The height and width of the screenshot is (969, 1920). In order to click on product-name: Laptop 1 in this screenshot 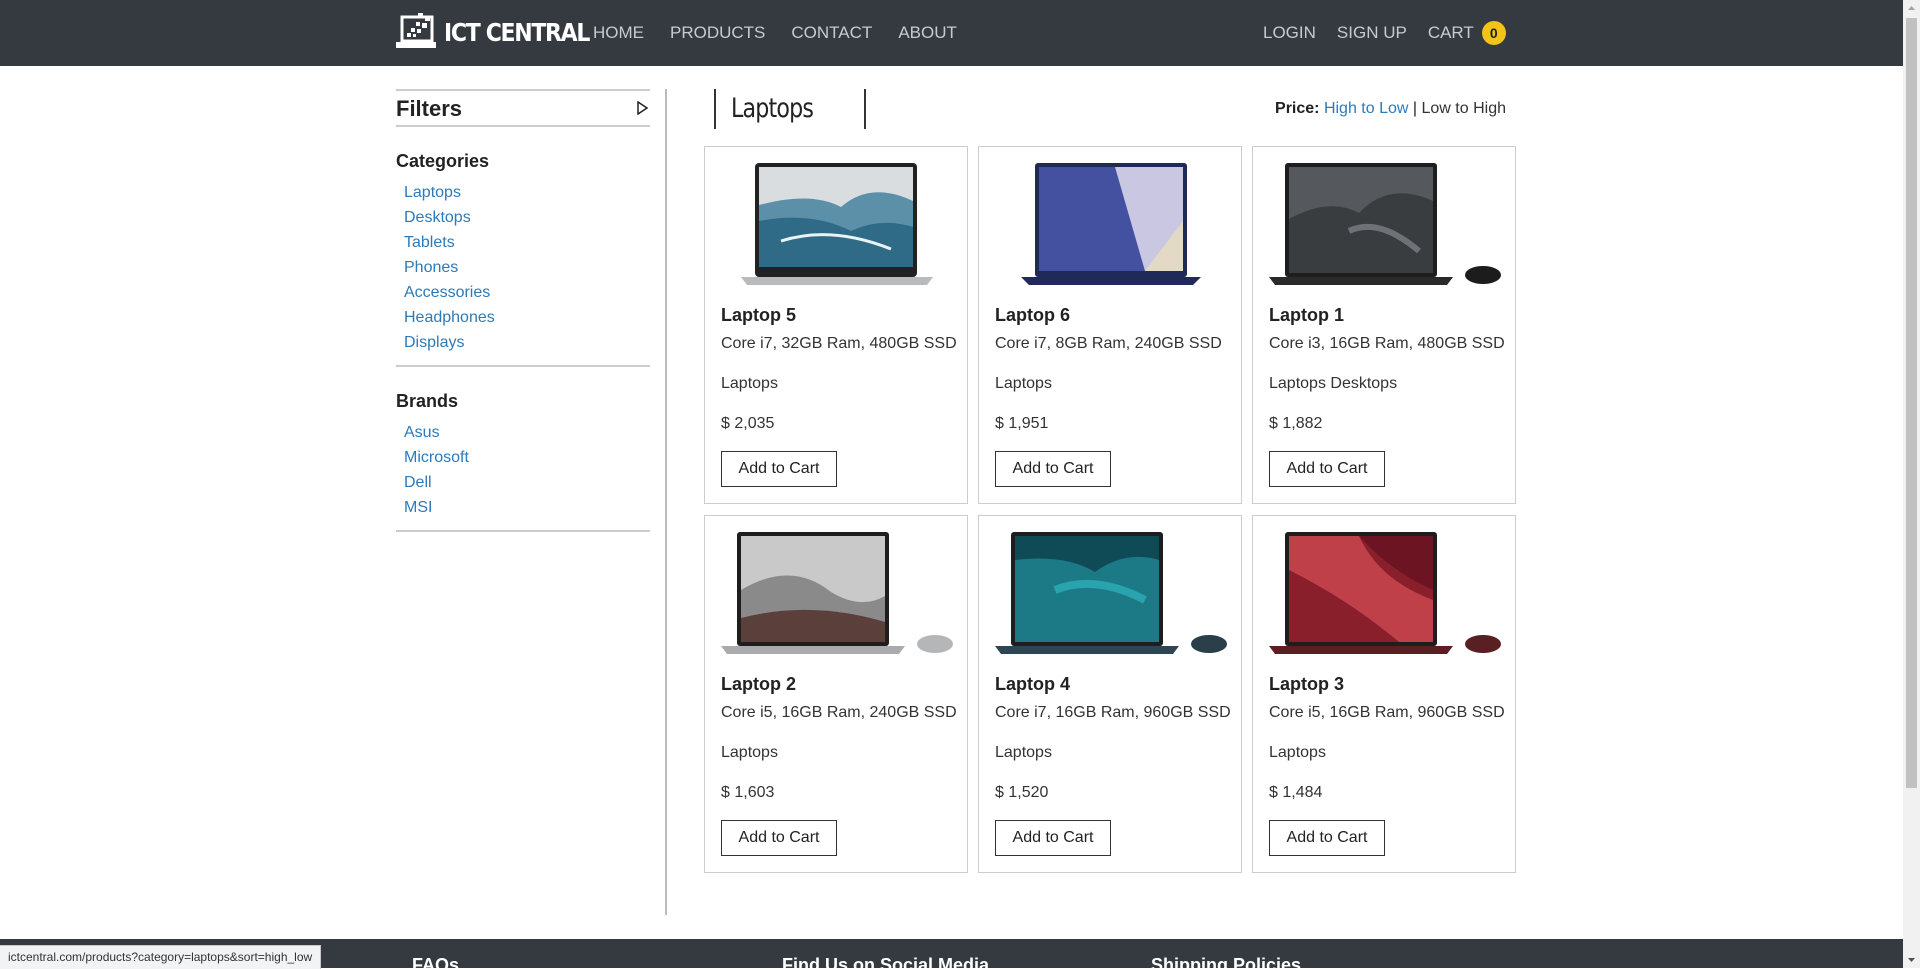, I will do `click(1306, 315)`.